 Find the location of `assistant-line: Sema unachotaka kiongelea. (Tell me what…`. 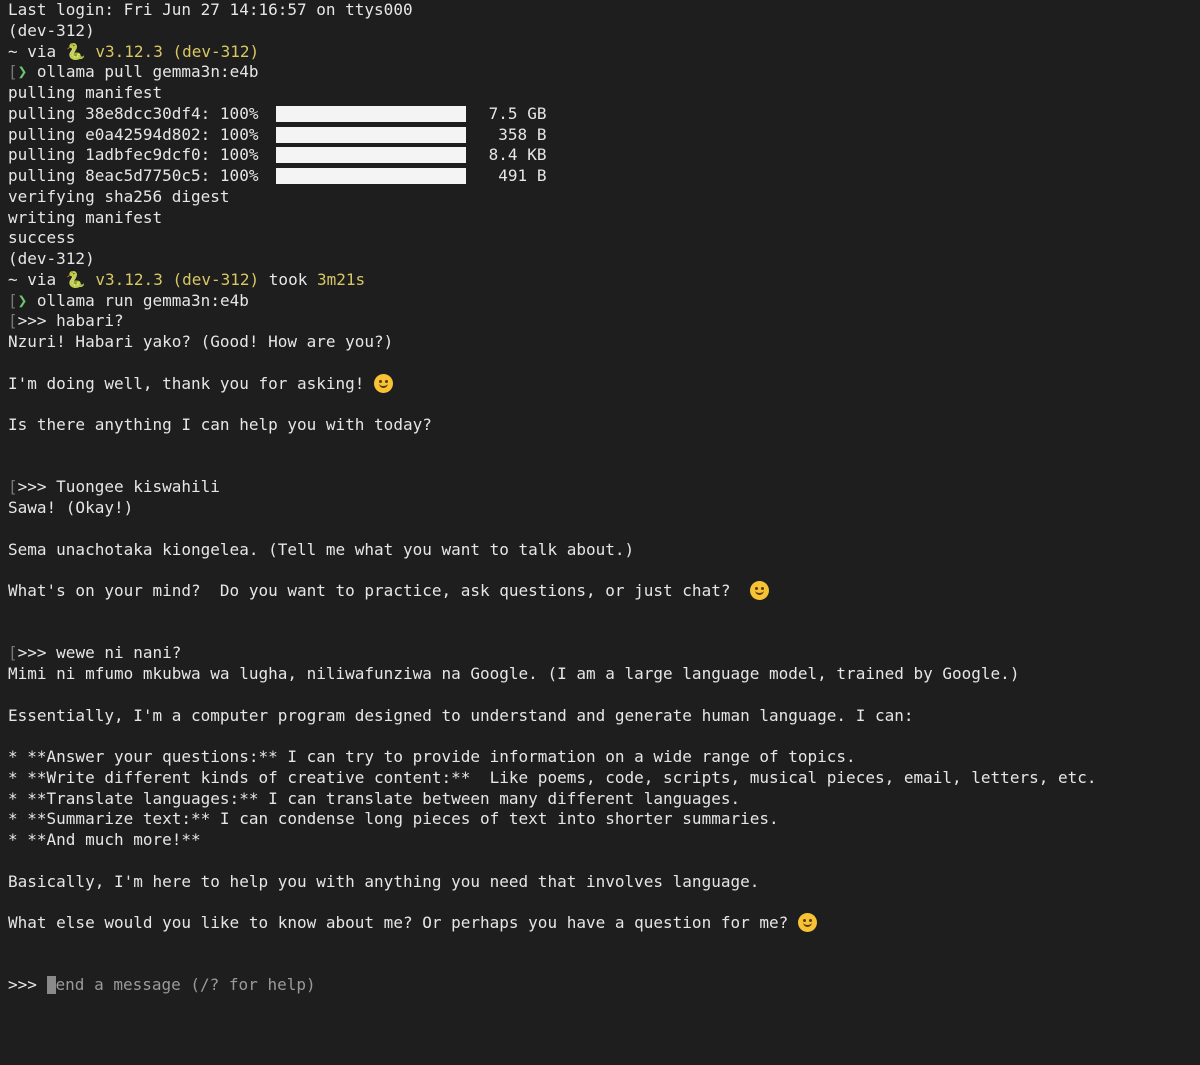

assistant-line: Sema unachotaka kiongelea. (Tell me what… is located at coordinates (321, 549).